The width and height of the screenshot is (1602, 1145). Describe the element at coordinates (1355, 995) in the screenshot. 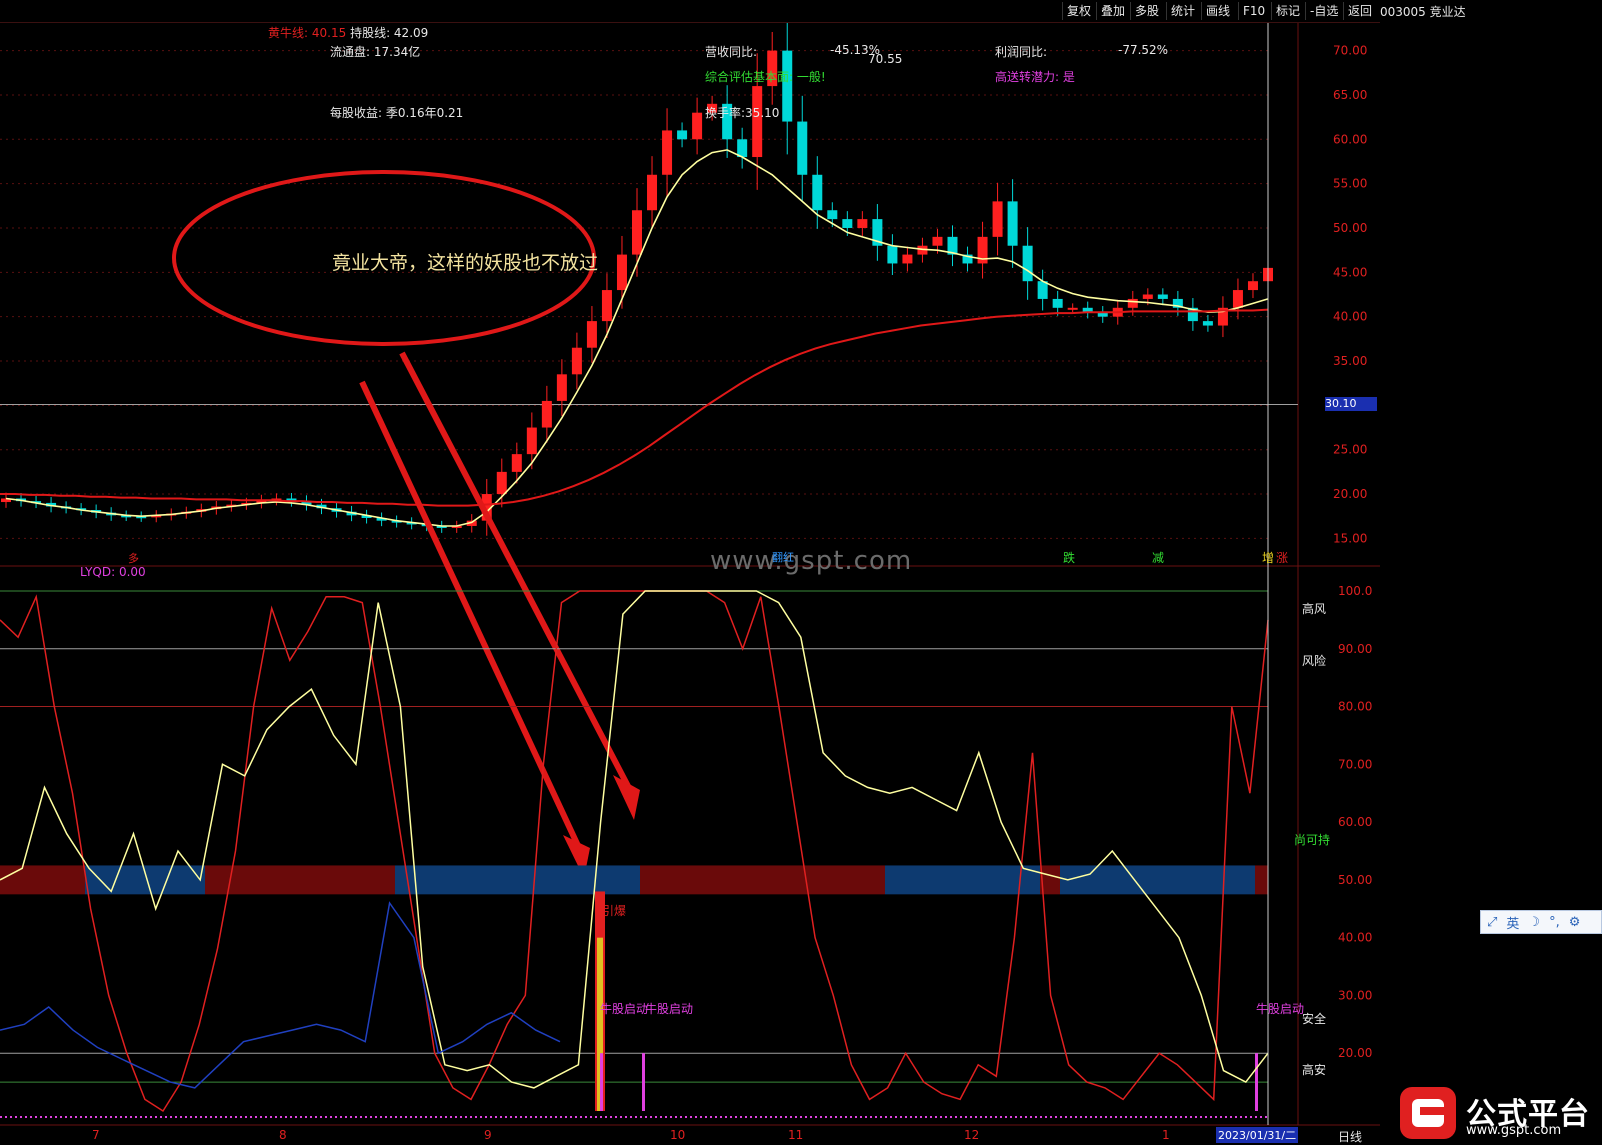

I see `indicator-tick-label: 30.00` at that location.